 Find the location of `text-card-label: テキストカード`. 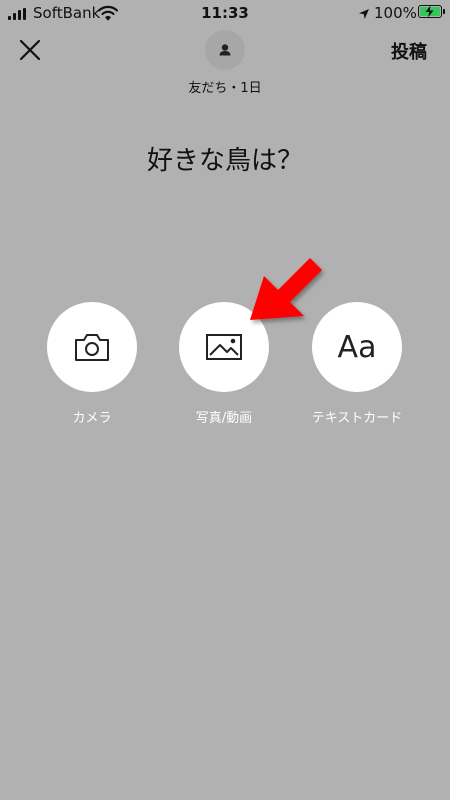

text-card-label: テキストカード is located at coordinates (357, 418).